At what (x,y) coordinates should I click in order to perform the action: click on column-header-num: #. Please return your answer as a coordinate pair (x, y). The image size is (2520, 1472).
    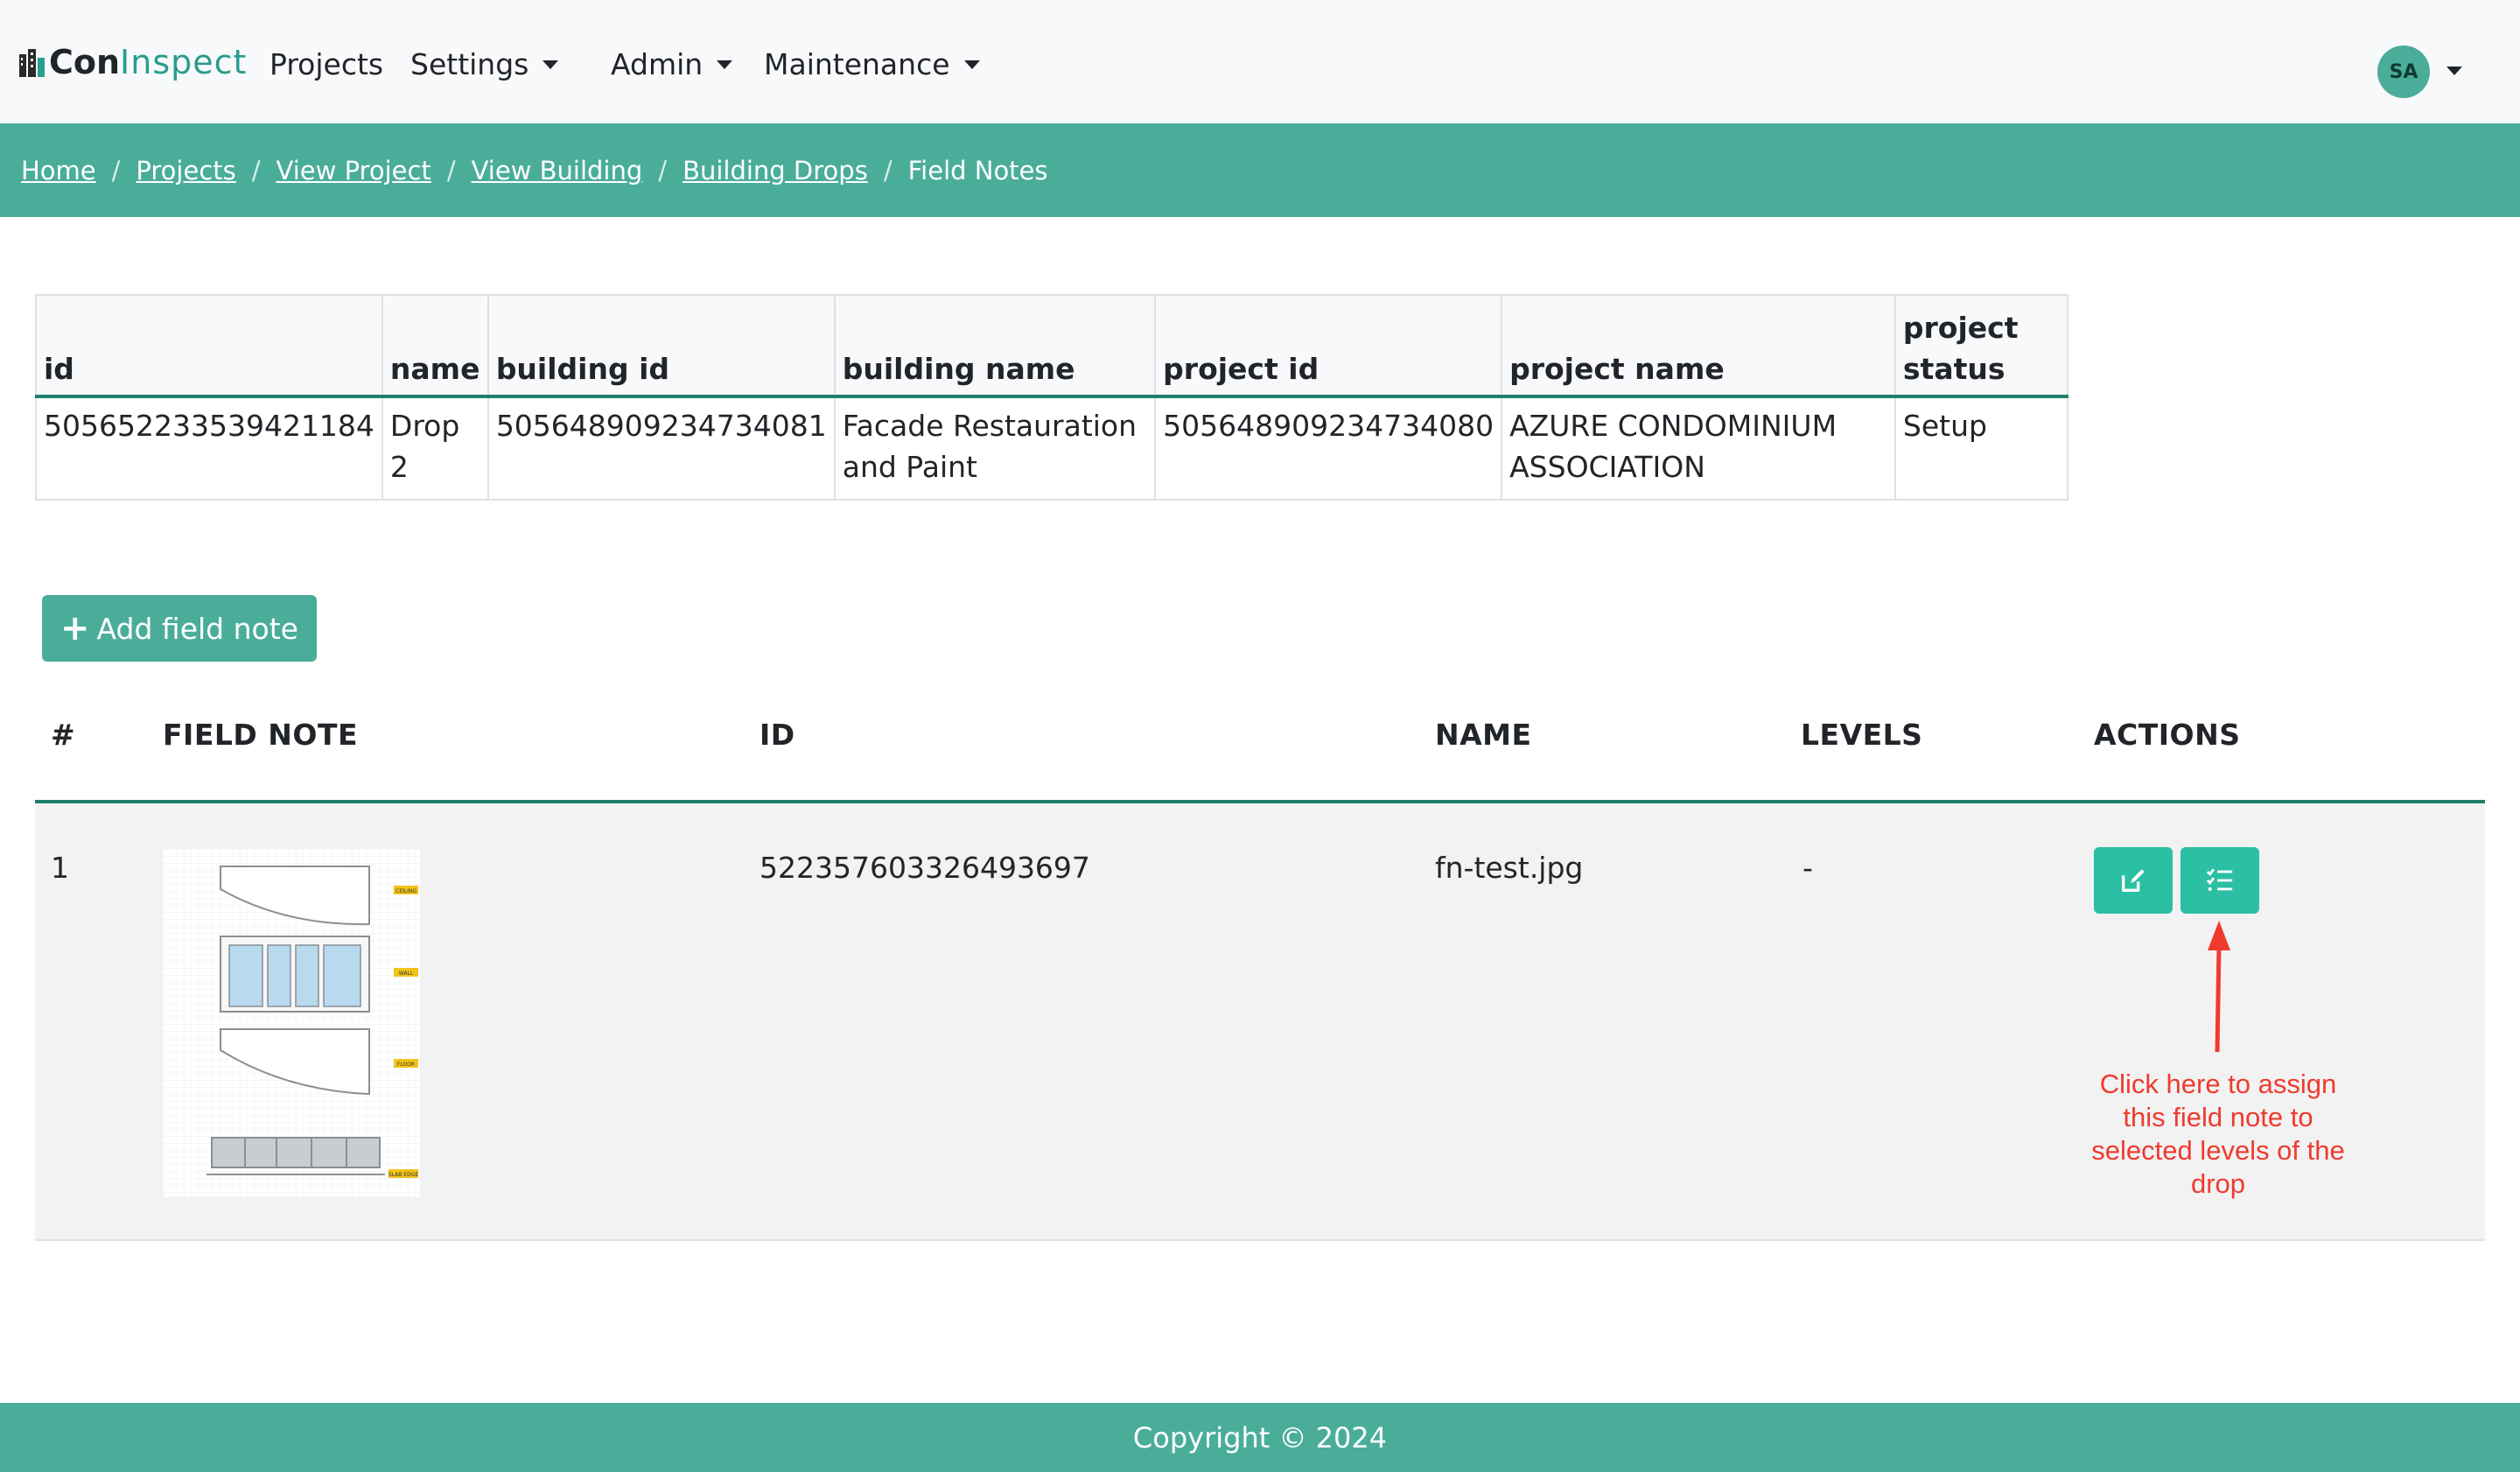
    Looking at the image, I should click on (63, 735).